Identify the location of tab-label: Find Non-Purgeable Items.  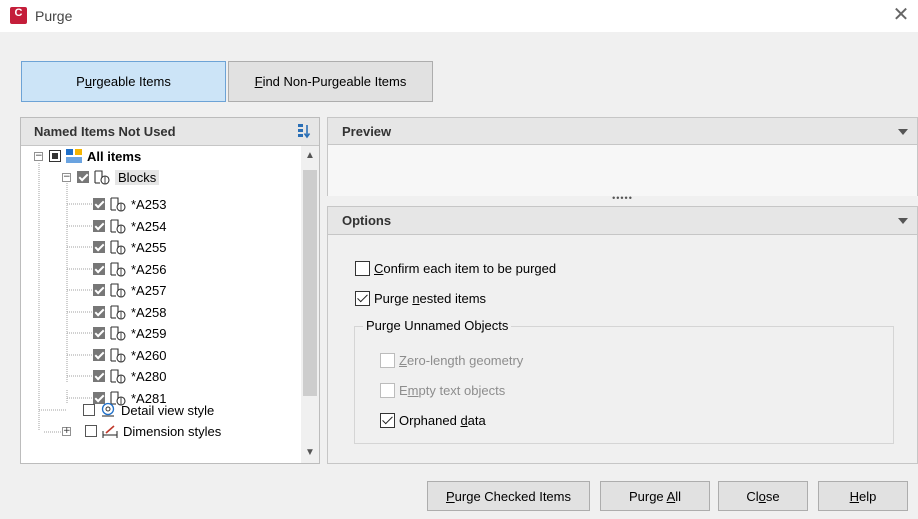
(330, 81).